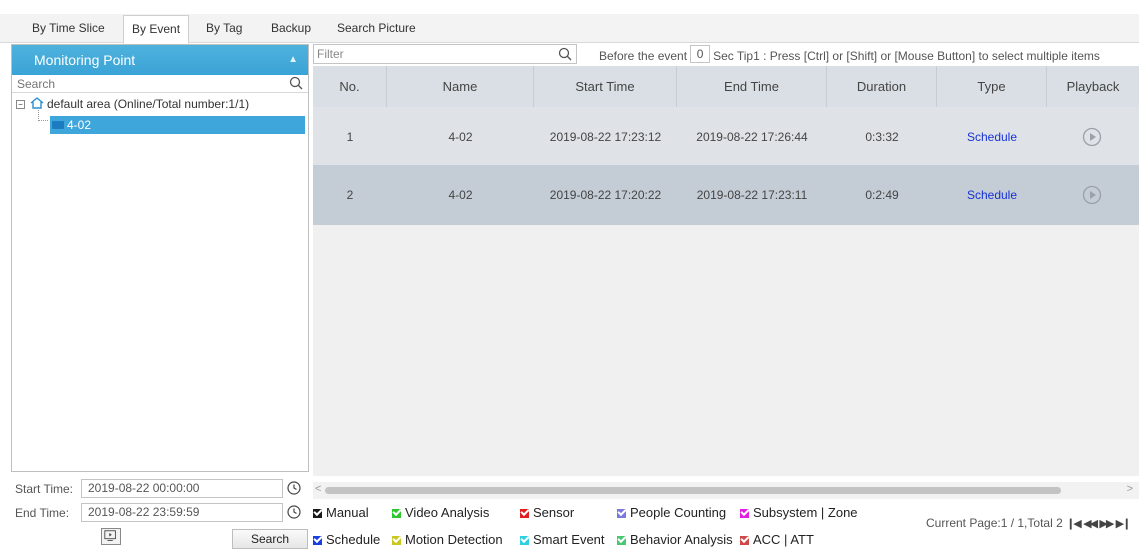 This screenshot has height=551, width=1139. I want to click on monitoring-point-title: Monitoring Point, so click(85, 60).